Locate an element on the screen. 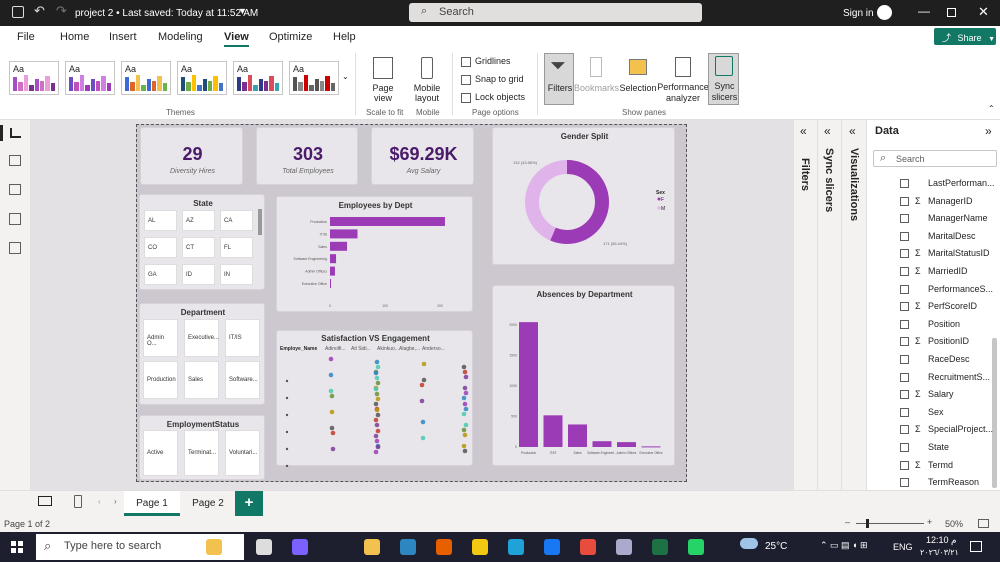  field-item: RaceDesc is located at coordinates (950, 362).